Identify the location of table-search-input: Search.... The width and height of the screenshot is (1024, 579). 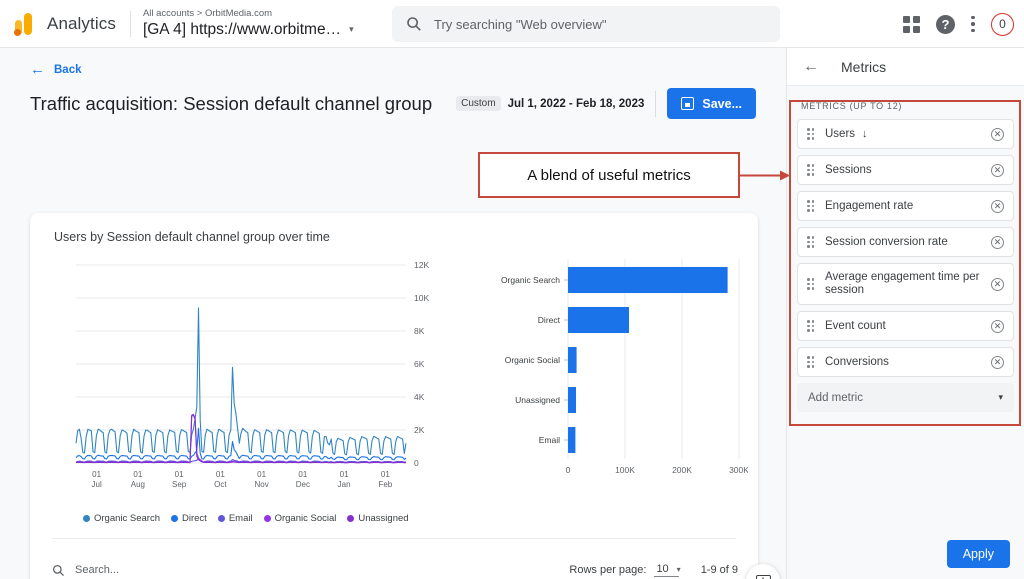
(97, 570).